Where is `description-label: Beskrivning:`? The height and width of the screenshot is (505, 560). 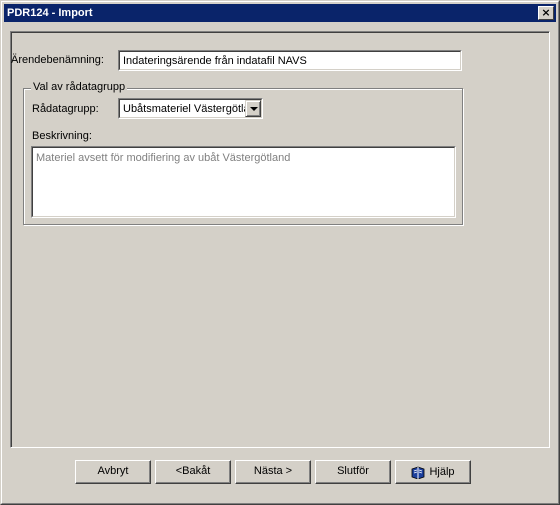
description-label: Beskrivning: is located at coordinates (62, 136).